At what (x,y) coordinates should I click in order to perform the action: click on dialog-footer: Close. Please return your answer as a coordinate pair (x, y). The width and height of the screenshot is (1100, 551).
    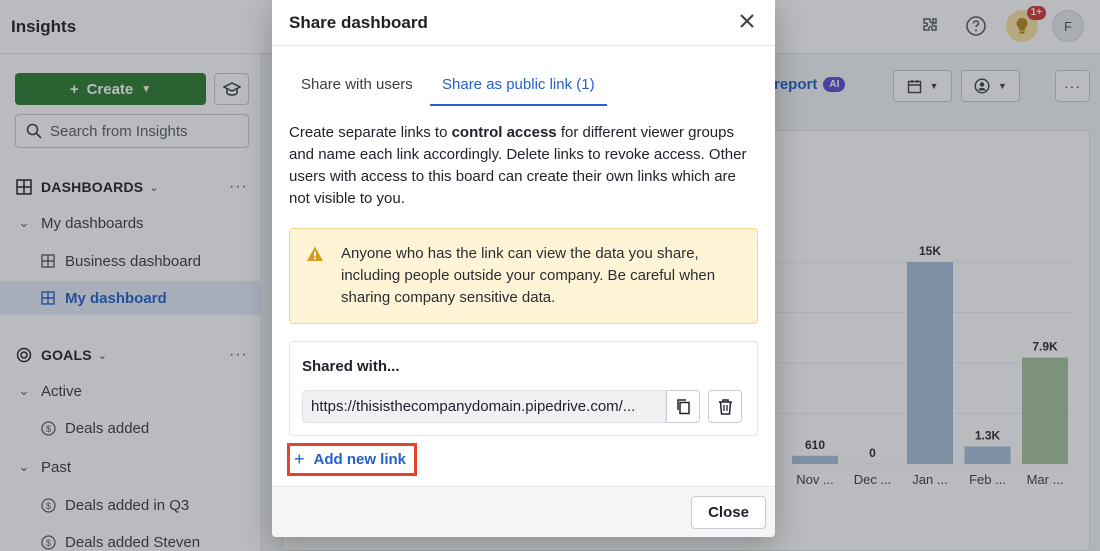
    Looking at the image, I should click on (523, 511).